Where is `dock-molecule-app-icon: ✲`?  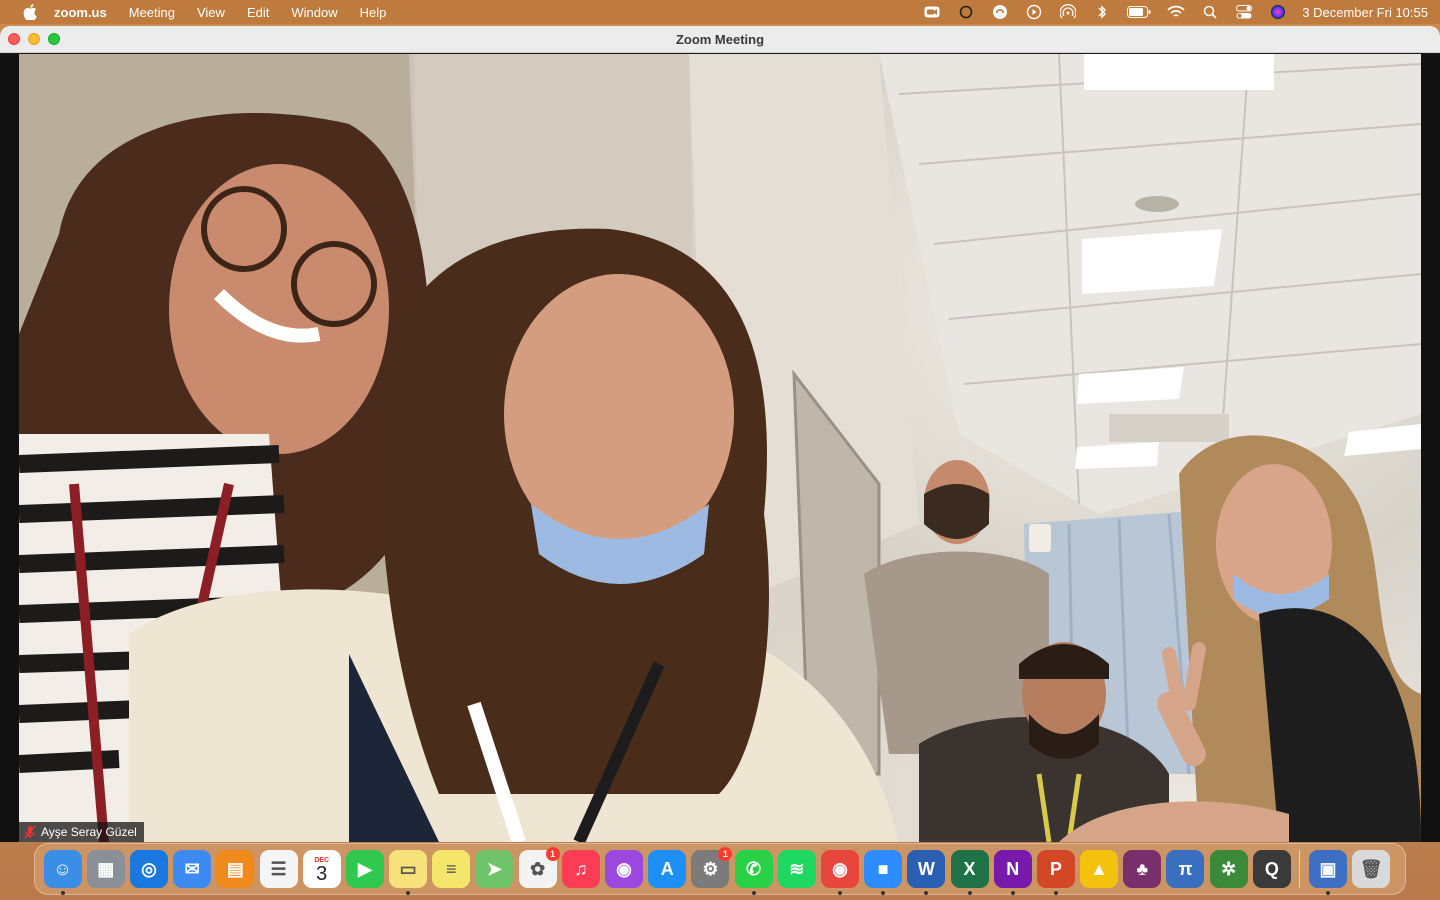 dock-molecule-app-icon: ✲ is located at coordinates (1228, 869).